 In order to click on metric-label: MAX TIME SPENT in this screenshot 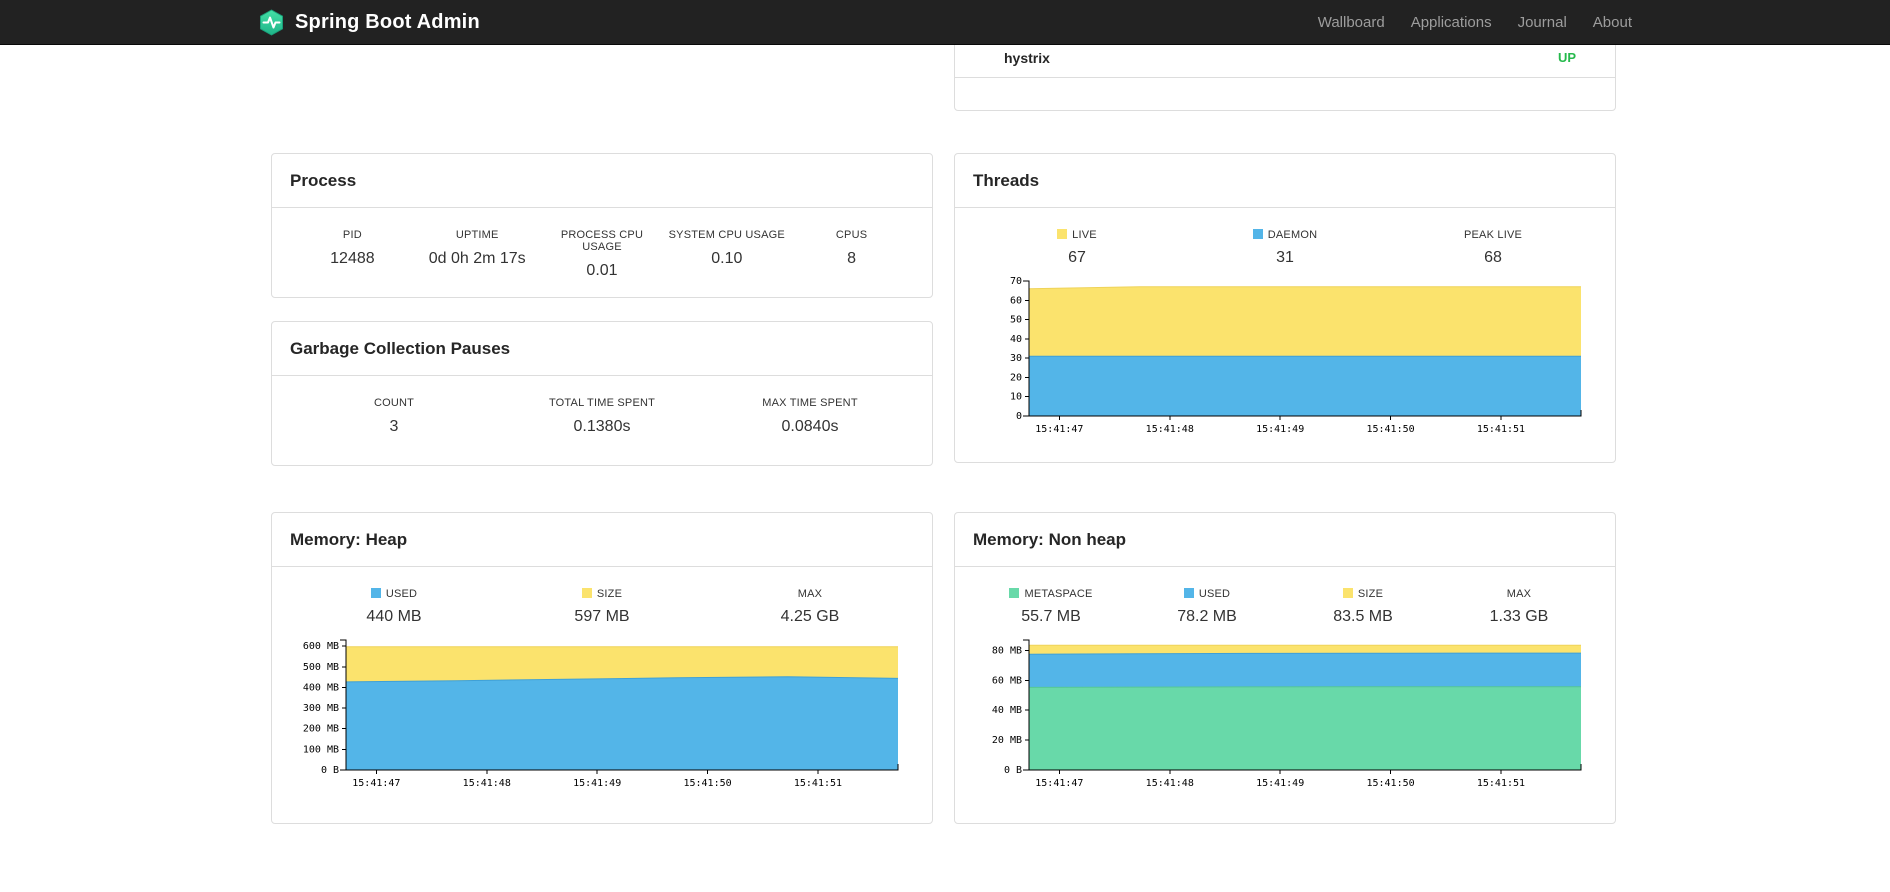, I will do `click(810, 403)`.